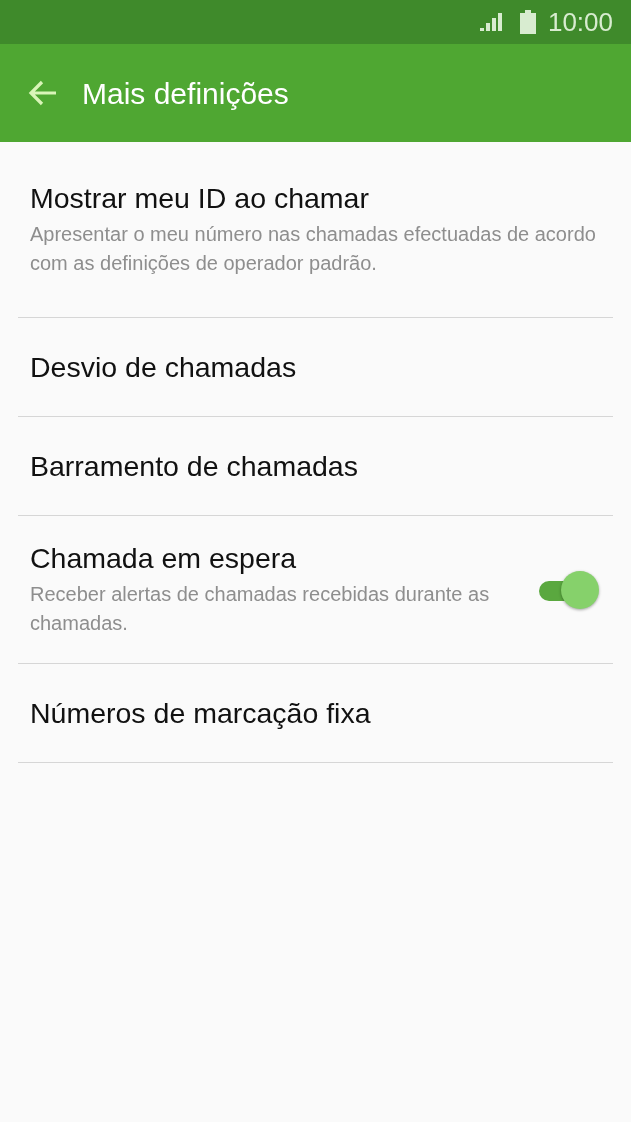 This screenshot has height=1122, width=631. What do you see at coordinates (315, 367) in the screenshot?
I see `setting-title: Desvio de chamadas` at bounding box center [315, 367].